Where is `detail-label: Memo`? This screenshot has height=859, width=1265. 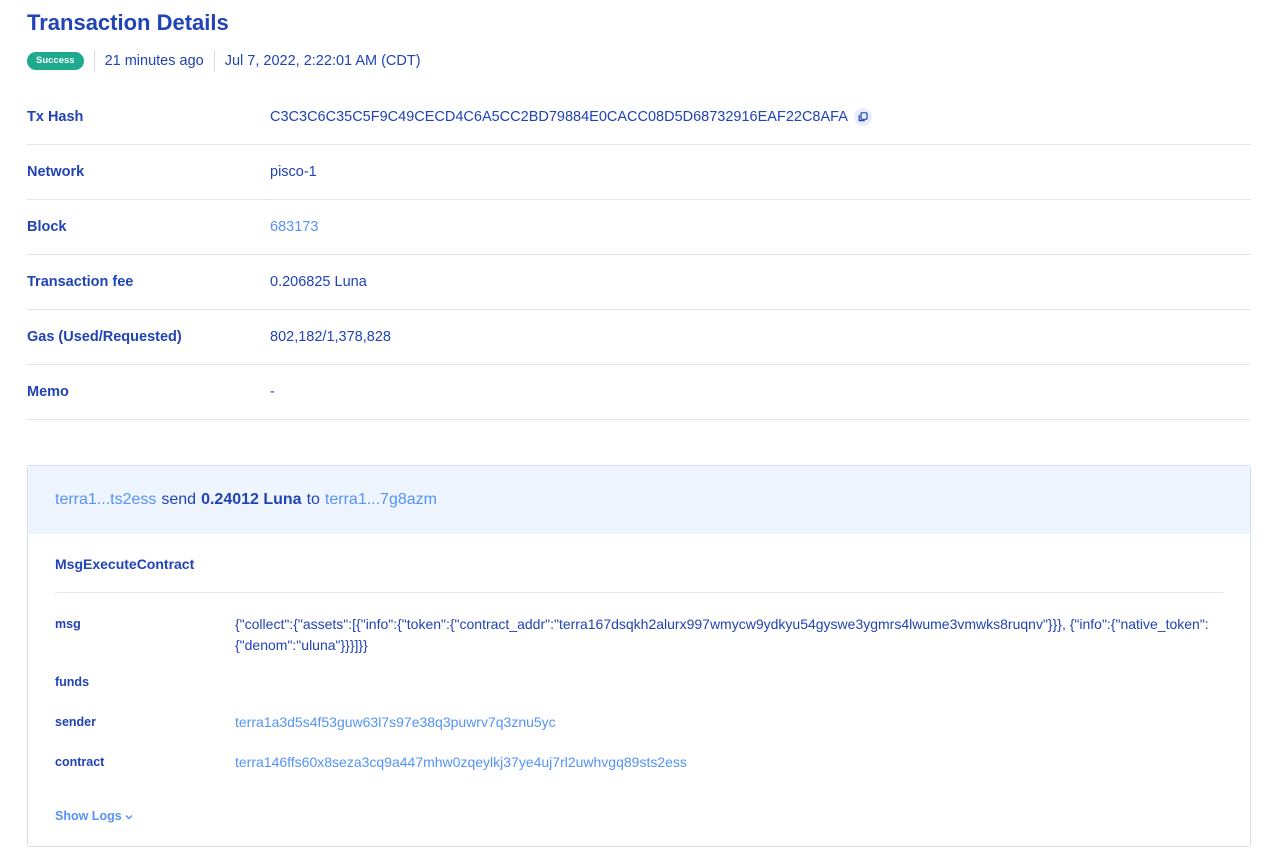
detail-label: Memo is located at coordinates (48, 392).